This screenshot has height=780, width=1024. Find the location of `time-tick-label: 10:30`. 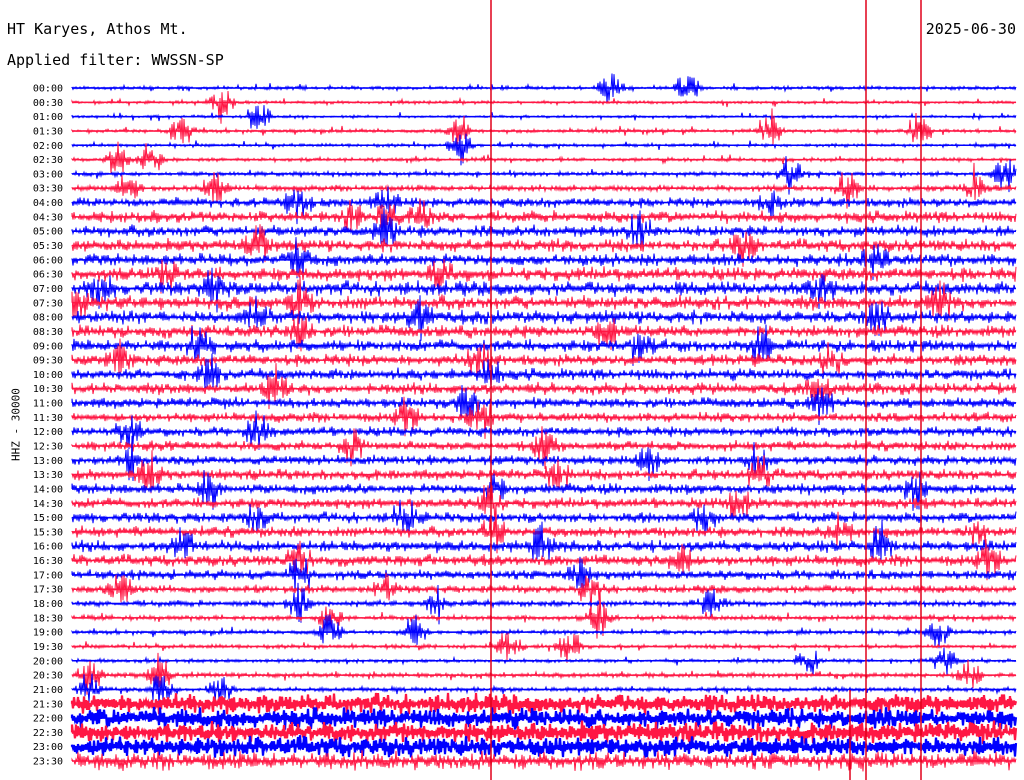

time-tick-label: 10:30 is located at coordinates (48, 389).